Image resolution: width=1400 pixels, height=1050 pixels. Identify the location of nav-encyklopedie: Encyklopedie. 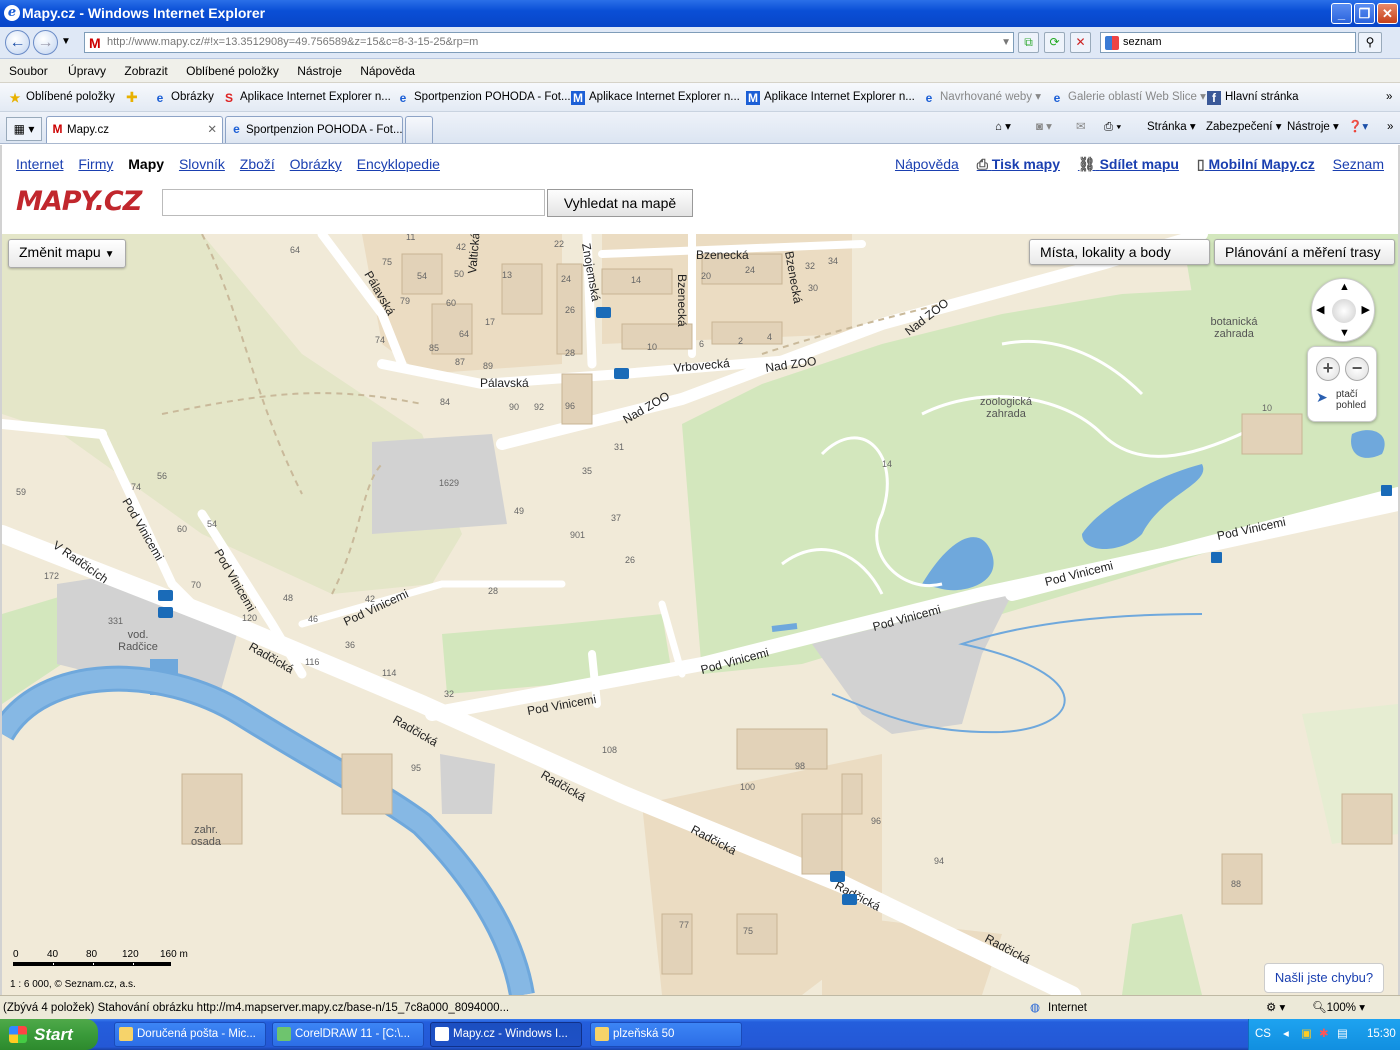
(398, 164).